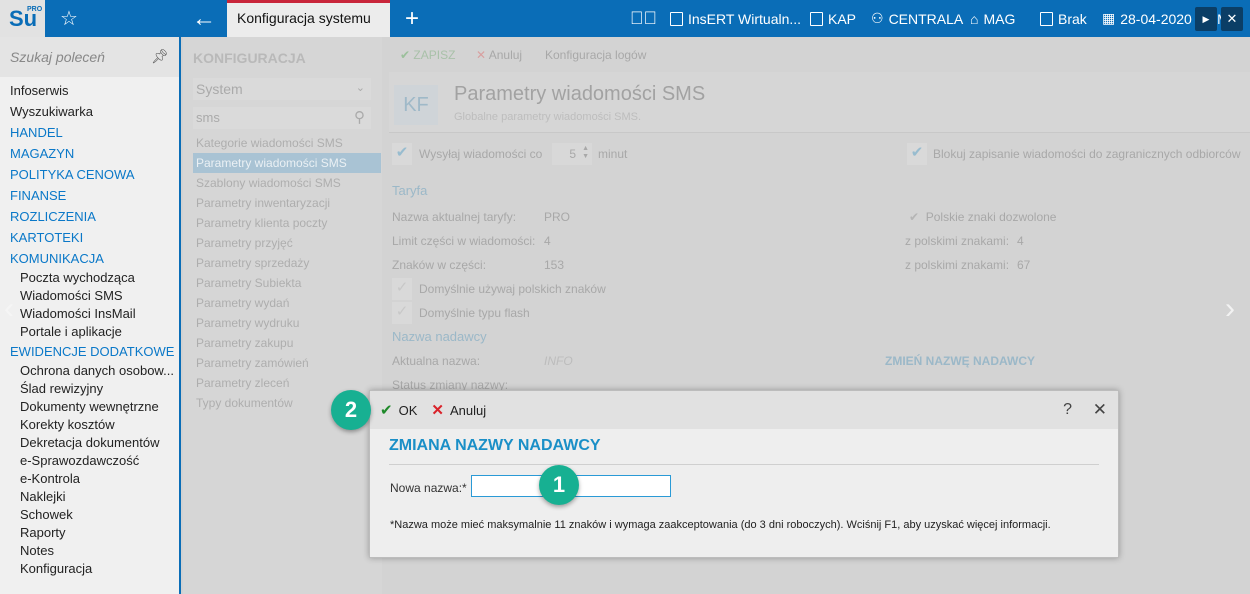 The height and width of the screenshot is (594, 1250). What do you see at coordinates (160, 56) in the screenshot?
I see `pin-icon: 📌︎` at bounding box center [160, 56].